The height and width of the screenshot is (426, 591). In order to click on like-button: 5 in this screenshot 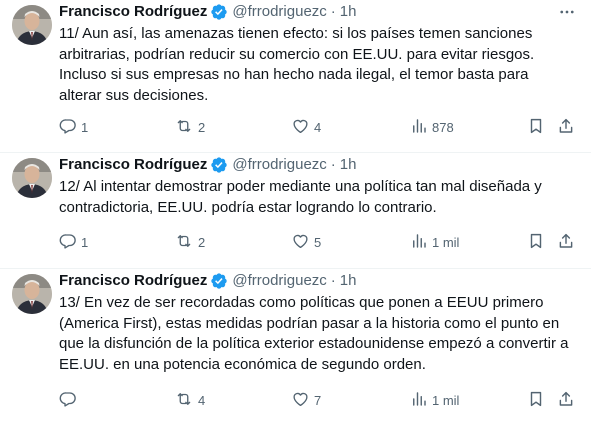, I will do `click(306, 242)`.